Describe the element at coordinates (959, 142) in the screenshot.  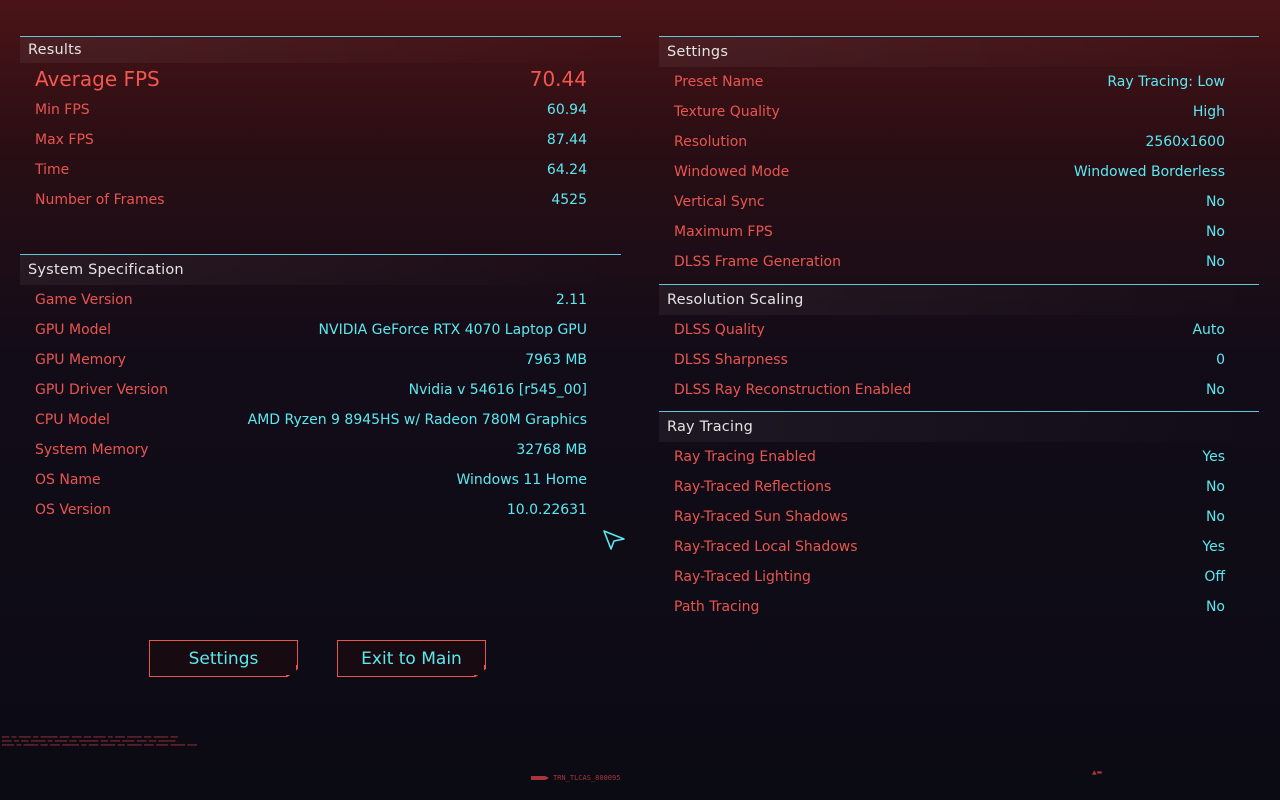
I see `setting-row: Resolution 2560x1600` at that location.